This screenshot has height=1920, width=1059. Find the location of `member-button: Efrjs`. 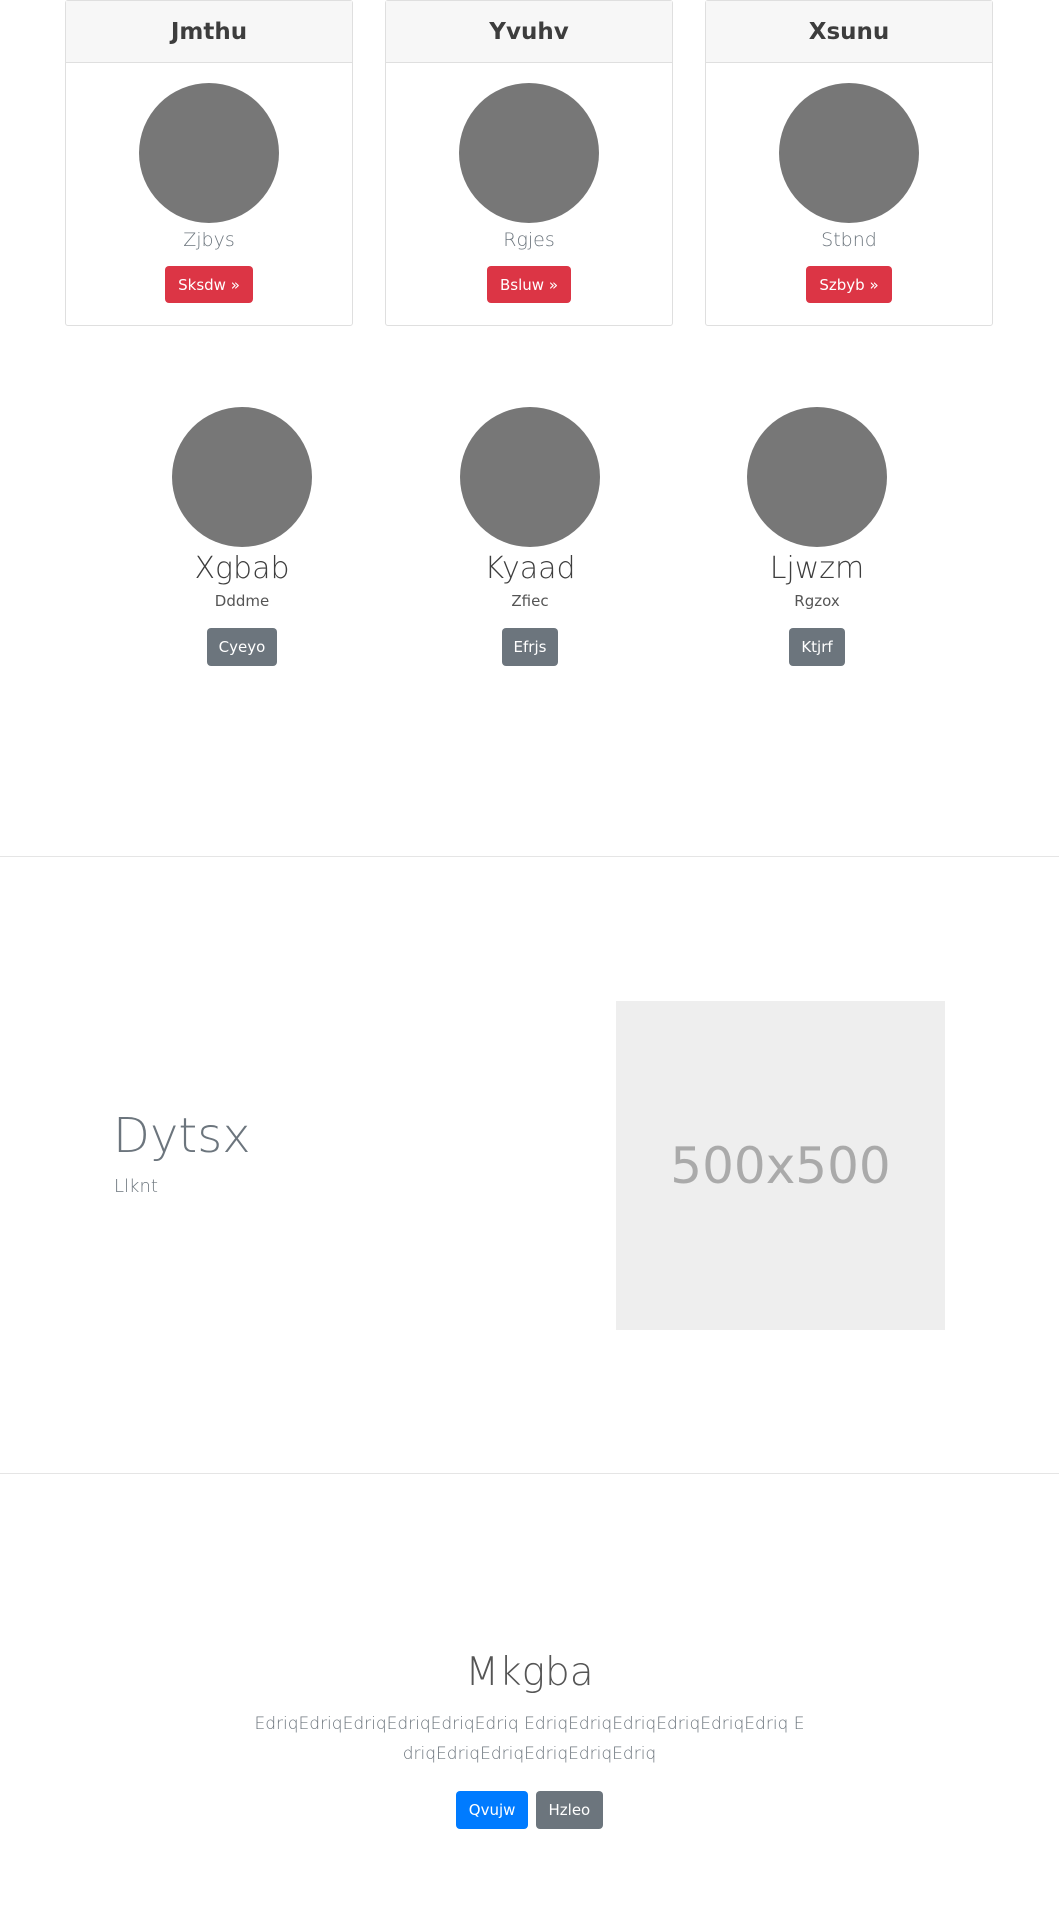

member-button: Efrjs is located at coordinates (530, 647).